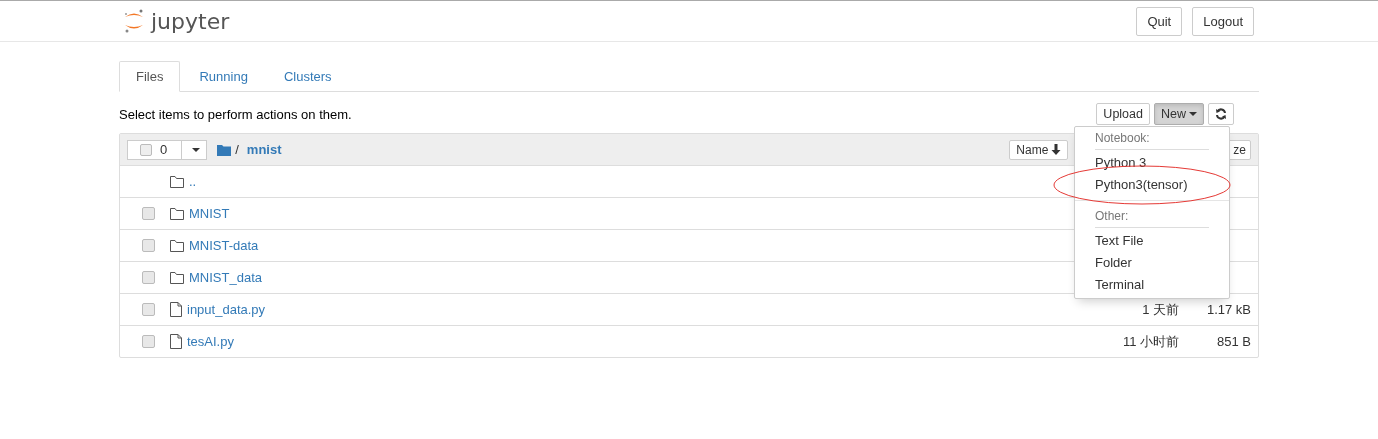  What do you see at coordinates (195, 149) in the screenshot?
I see `select-dropdown` at bounding box center [195, 149].